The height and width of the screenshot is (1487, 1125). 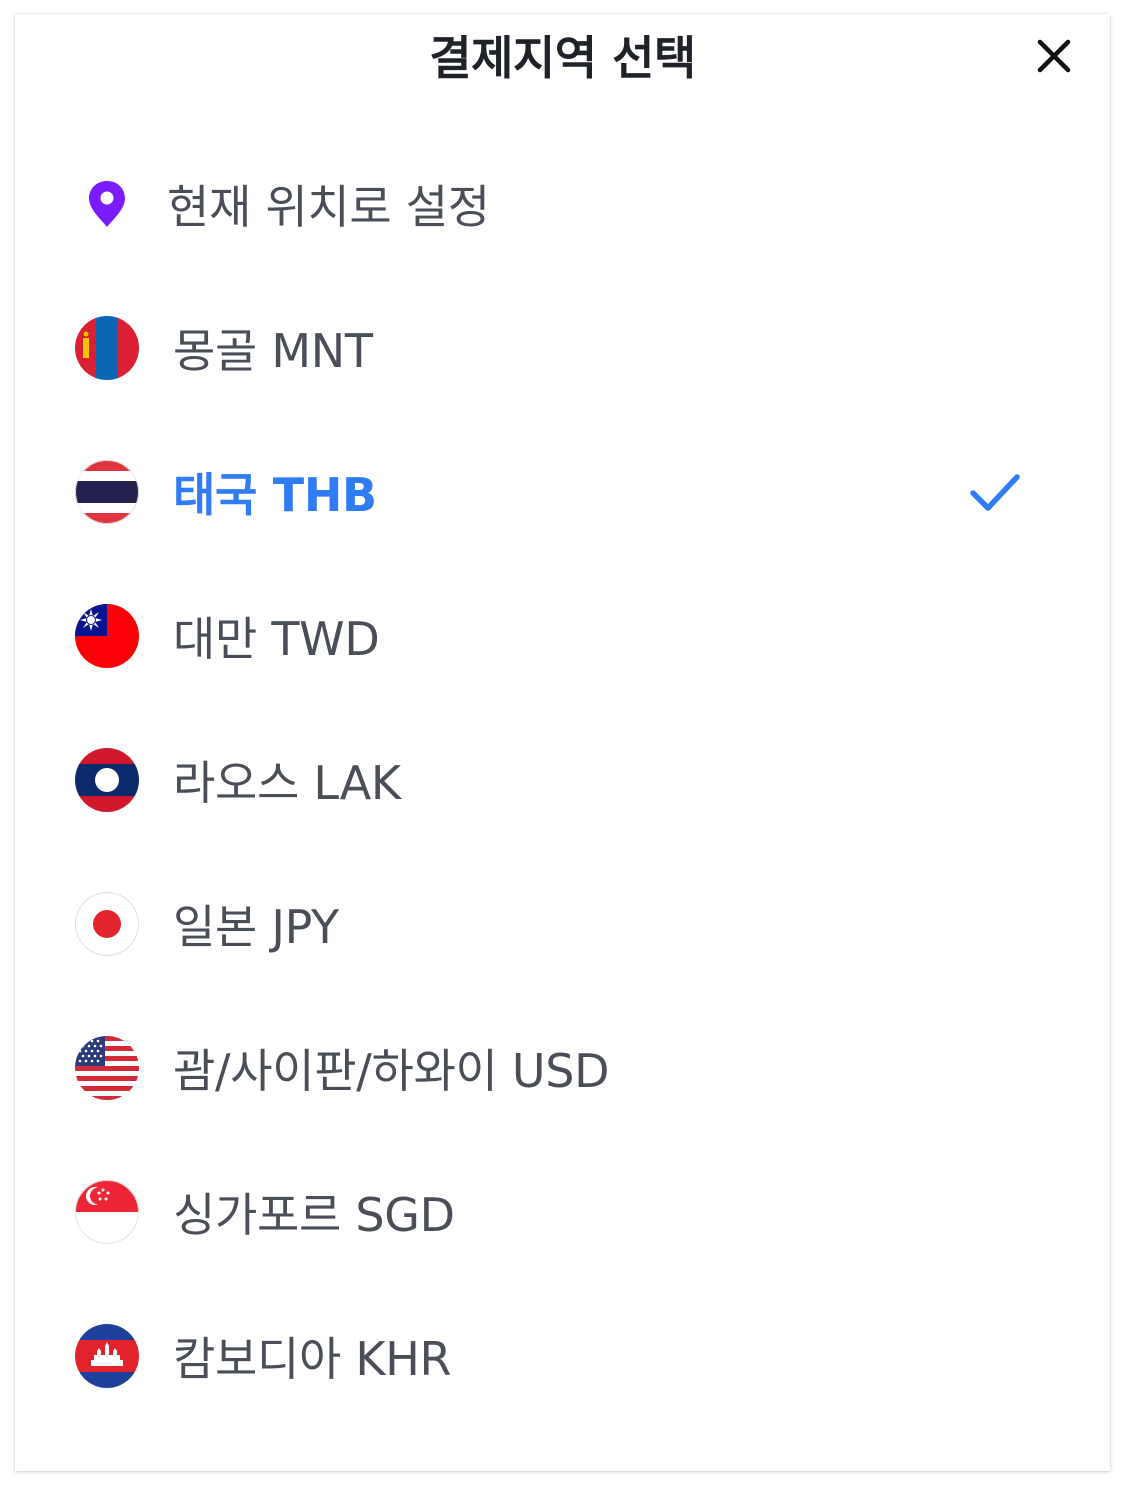 I want to click on thailand-flag-icon, so click(x=107, y=492).